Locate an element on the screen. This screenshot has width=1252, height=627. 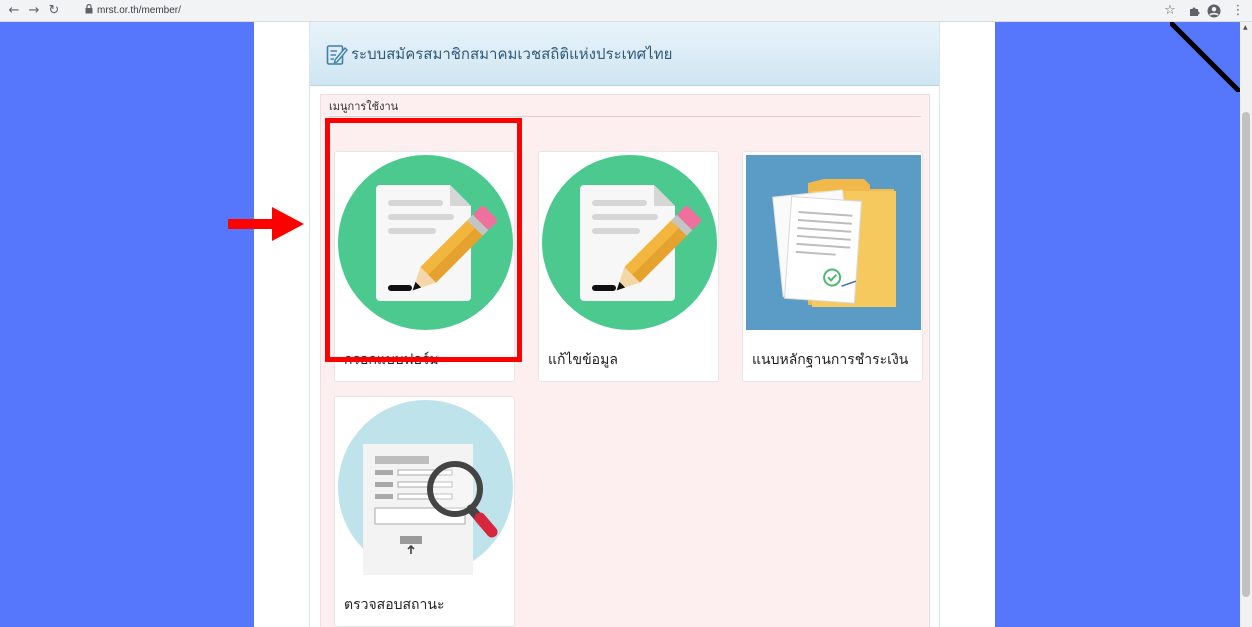
scrollbar-thumb is located at coordinates (1246, 354).